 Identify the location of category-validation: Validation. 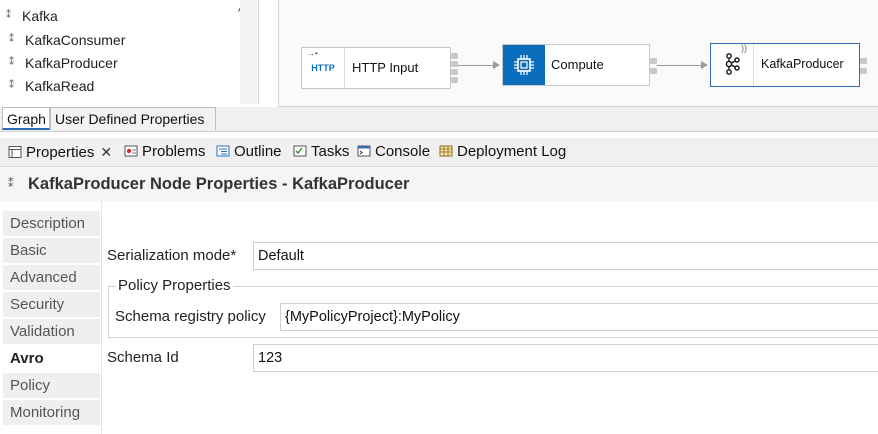
(51, 332).